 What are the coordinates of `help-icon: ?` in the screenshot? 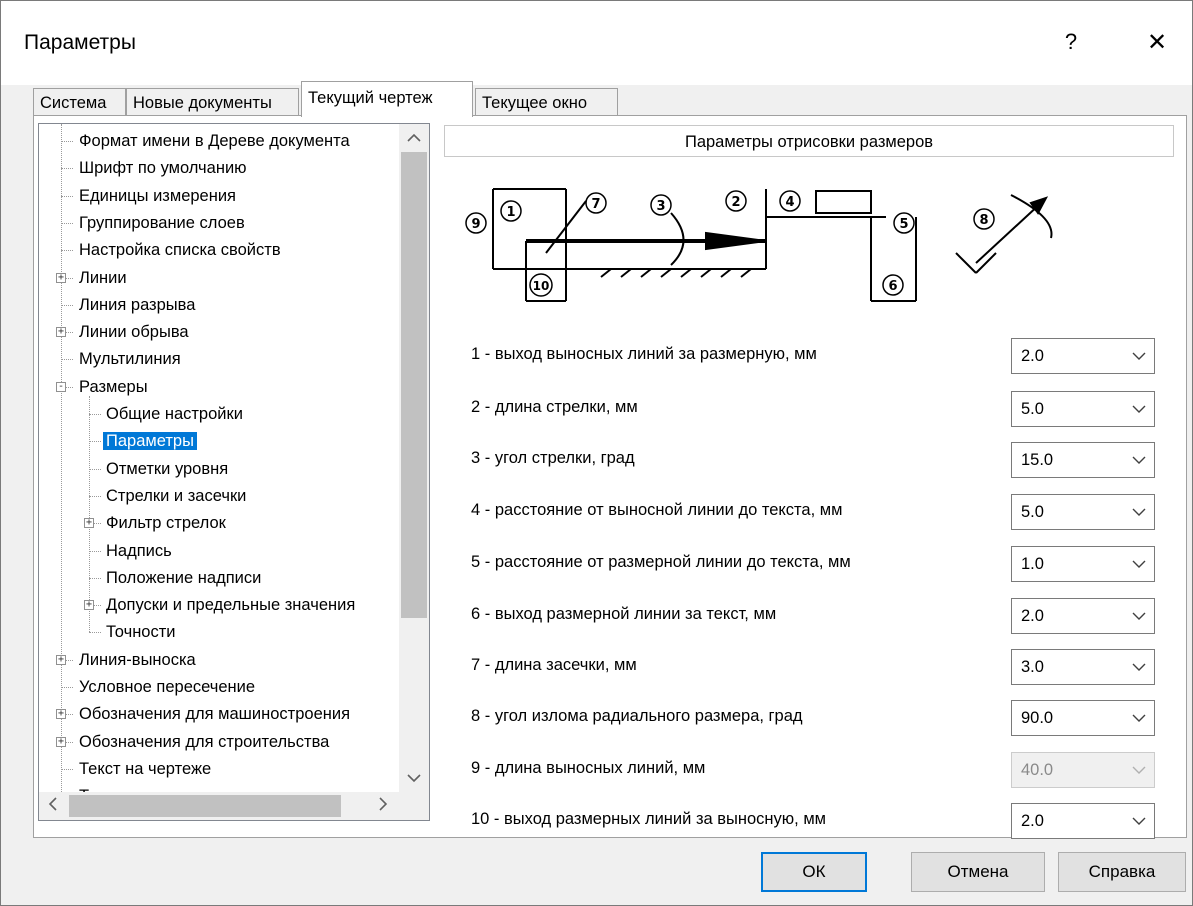 It's located at (1071, 41).